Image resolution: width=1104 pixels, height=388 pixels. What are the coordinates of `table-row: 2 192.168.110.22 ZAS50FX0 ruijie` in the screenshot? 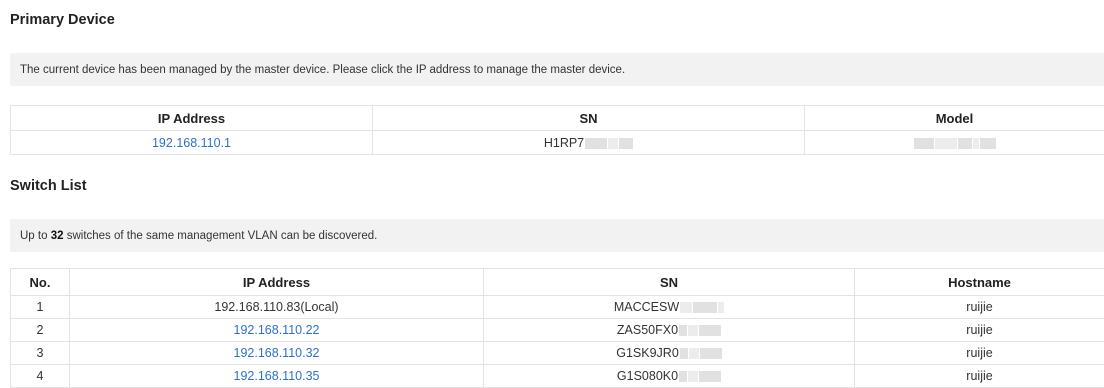 It's located at (557, 330).